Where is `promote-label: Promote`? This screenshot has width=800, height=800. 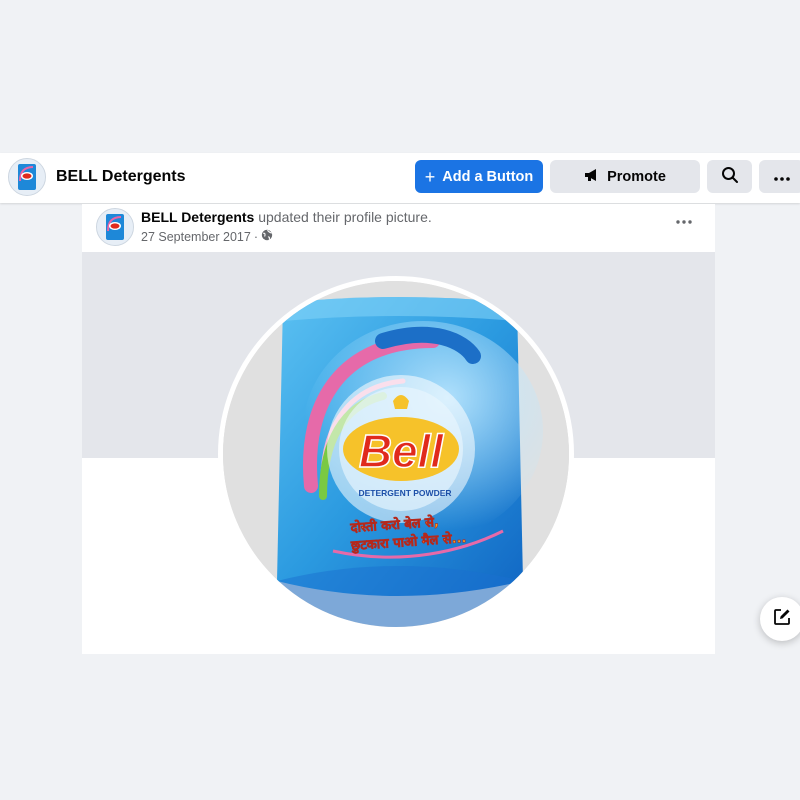
promote-label: Promote is located at coordinates (636, 176).